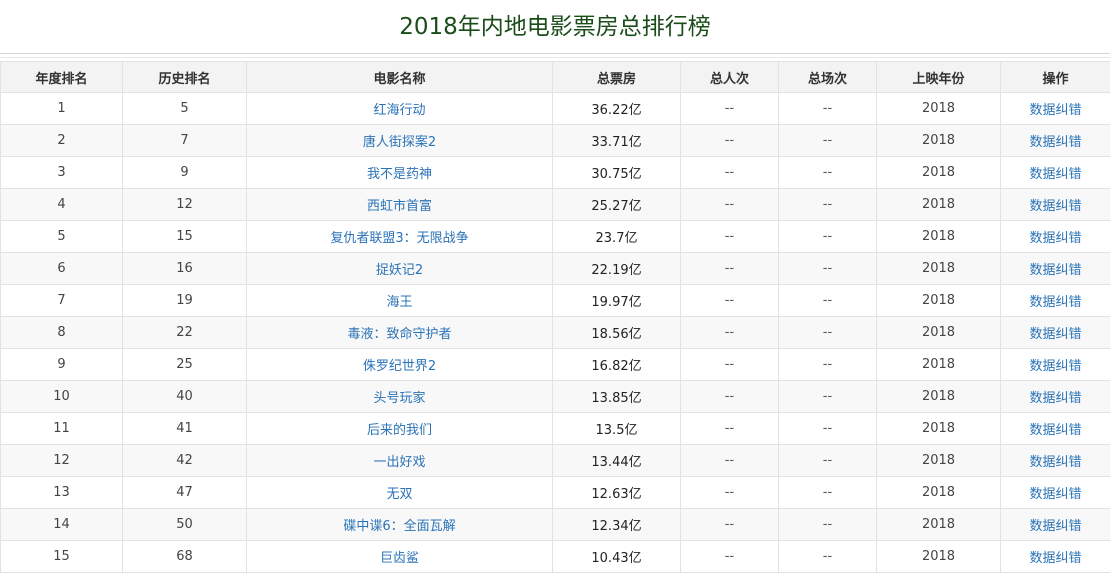 Image resolution: width=1110 pixels, height=573 pixels. What do you see at coordinates (616, 236) in the screenshot?
I see `cell-gross: 23.7亿` at bounding box center [616, 236].